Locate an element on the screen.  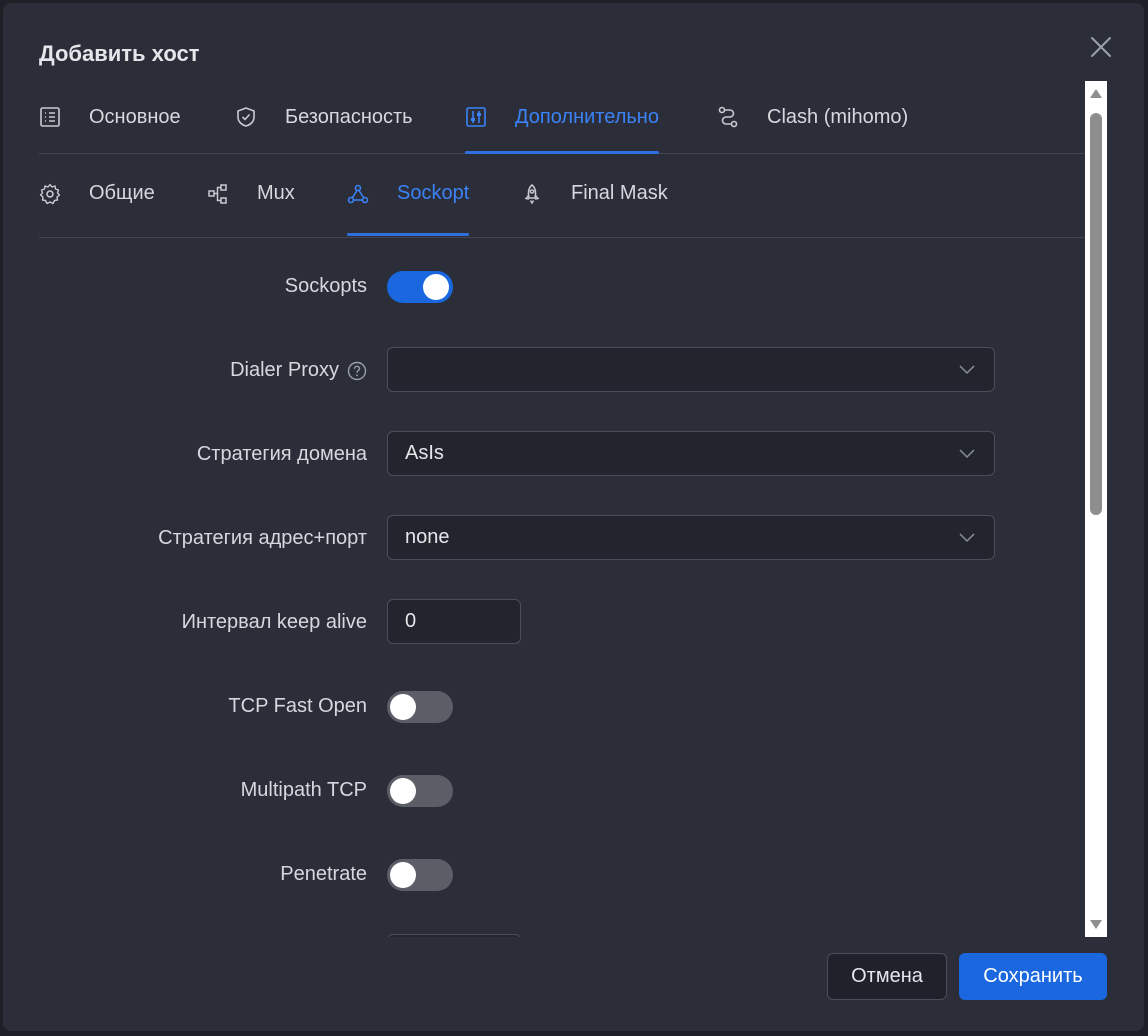
domain-strategy-select: AsIs is located at coordinates (691, 453).